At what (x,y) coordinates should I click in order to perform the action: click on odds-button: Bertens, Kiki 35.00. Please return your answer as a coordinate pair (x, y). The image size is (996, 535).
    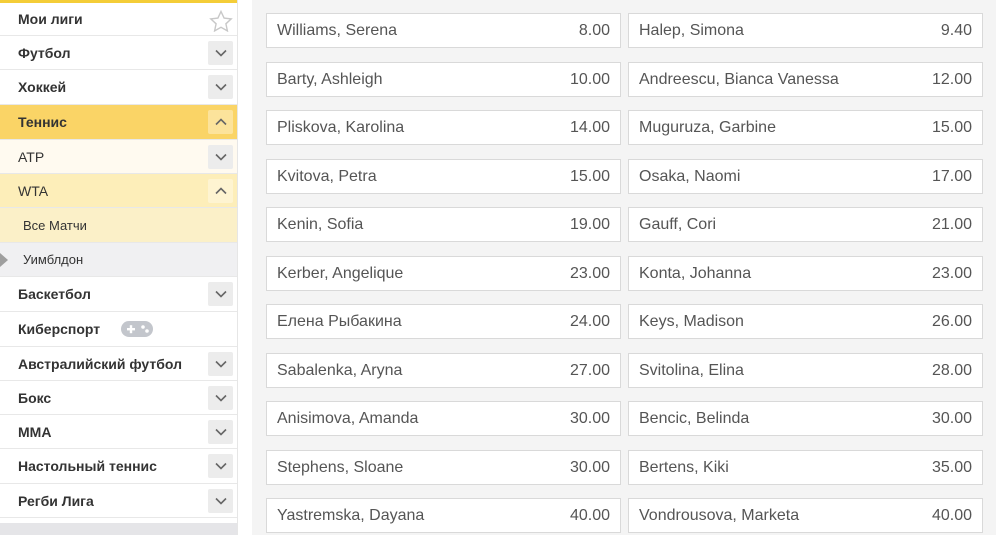
    Looking at the image, I should click on (805, 467).